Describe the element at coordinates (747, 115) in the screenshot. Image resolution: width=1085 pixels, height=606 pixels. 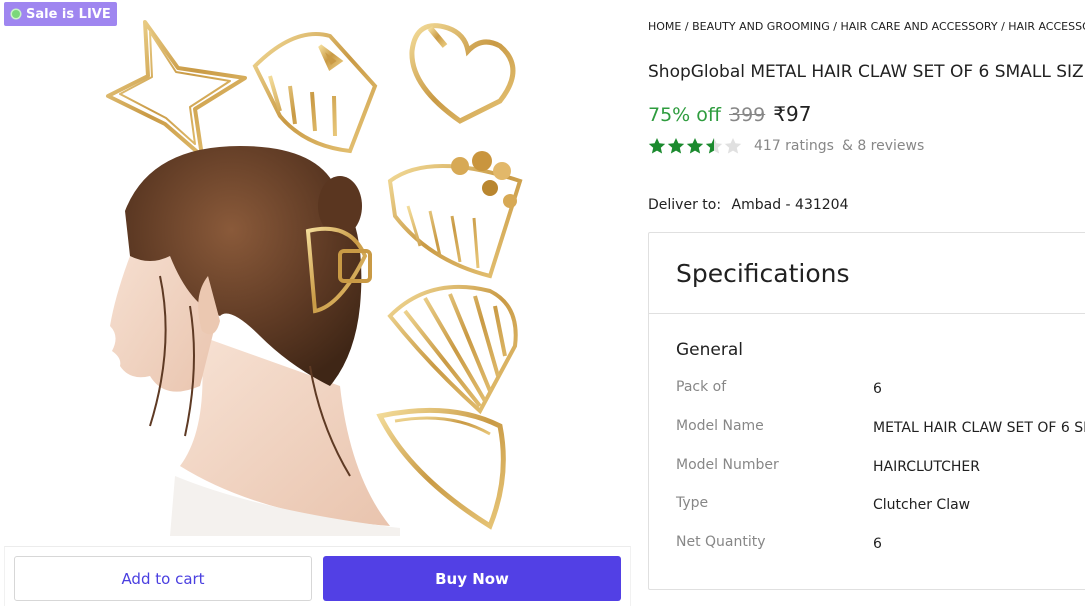
I see `mrp-price: 399` at that location.